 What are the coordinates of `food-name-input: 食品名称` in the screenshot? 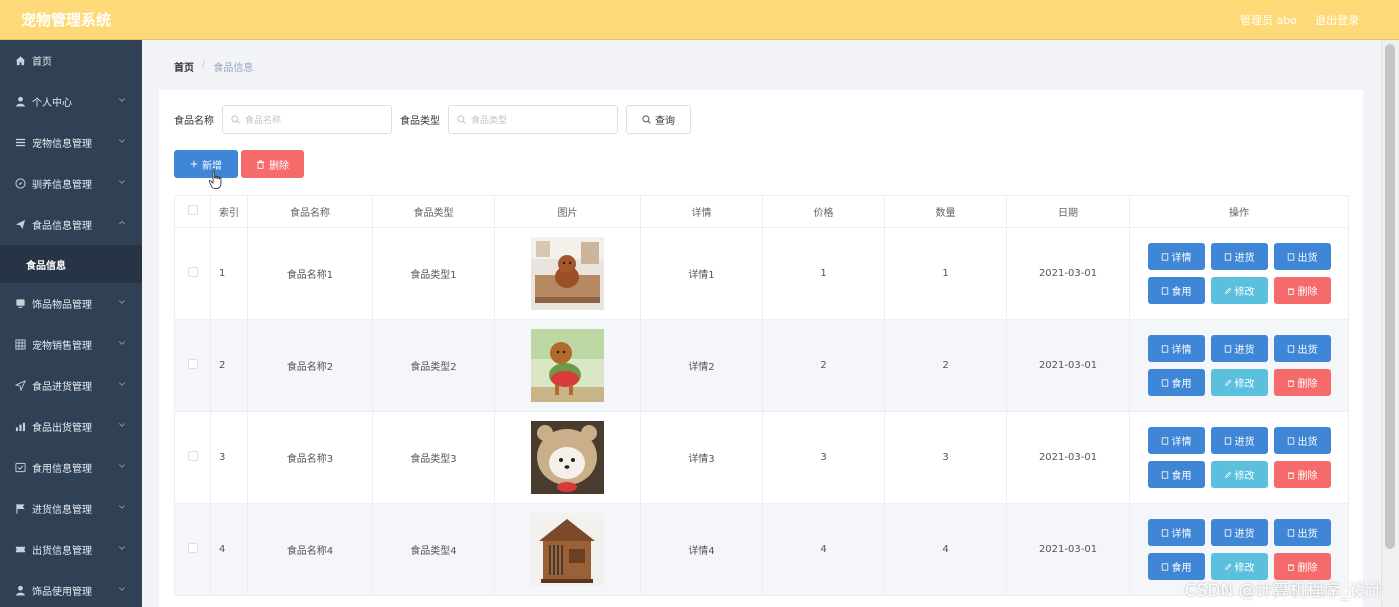 It's located at (307, 119).